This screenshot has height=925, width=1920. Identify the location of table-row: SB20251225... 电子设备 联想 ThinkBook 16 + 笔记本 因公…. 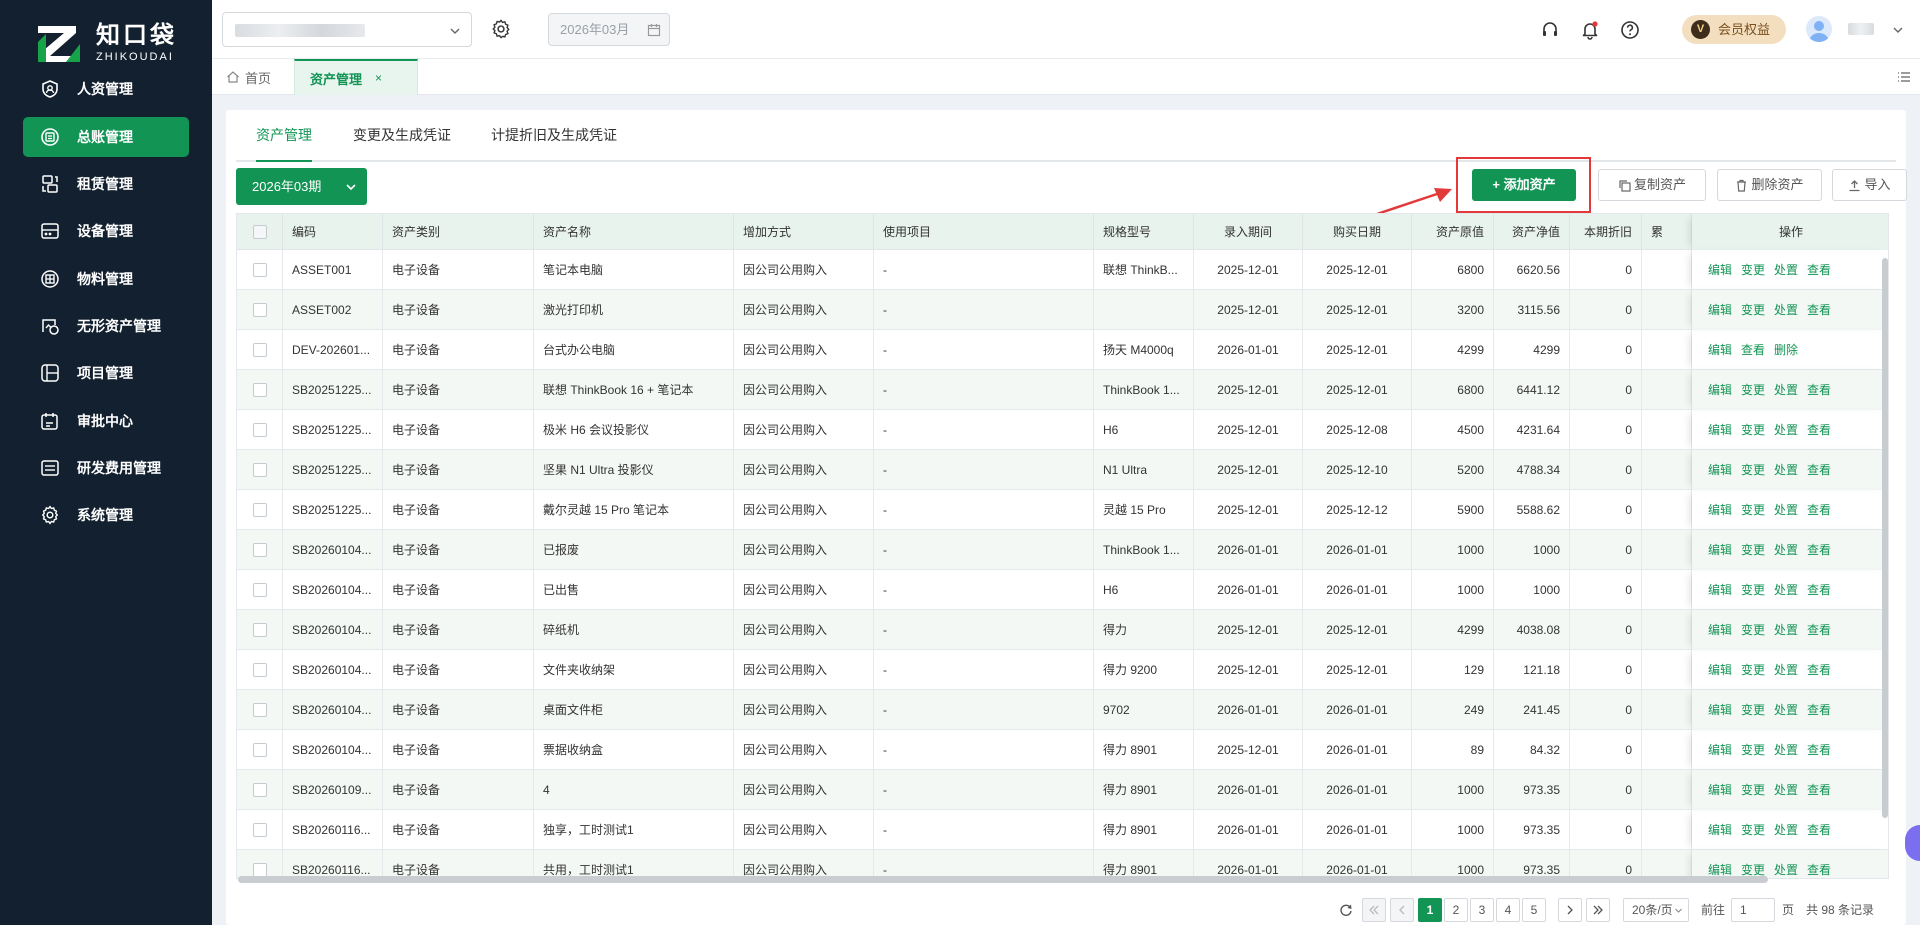
(1062, 390).